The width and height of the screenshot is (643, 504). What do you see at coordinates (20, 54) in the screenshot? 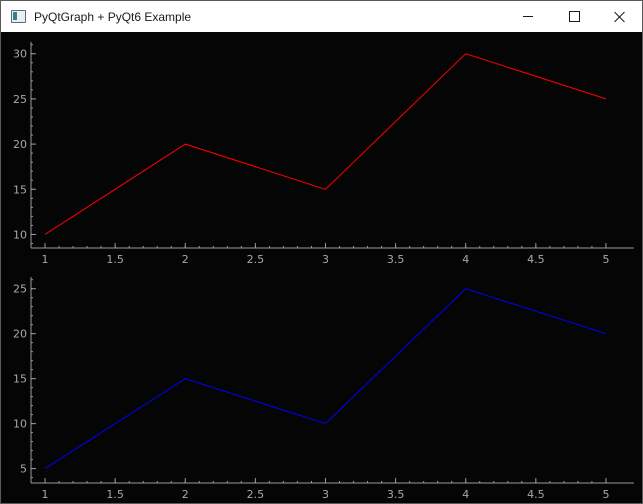
I see `y-tick-label: 30` at bounding box center [20, 54].